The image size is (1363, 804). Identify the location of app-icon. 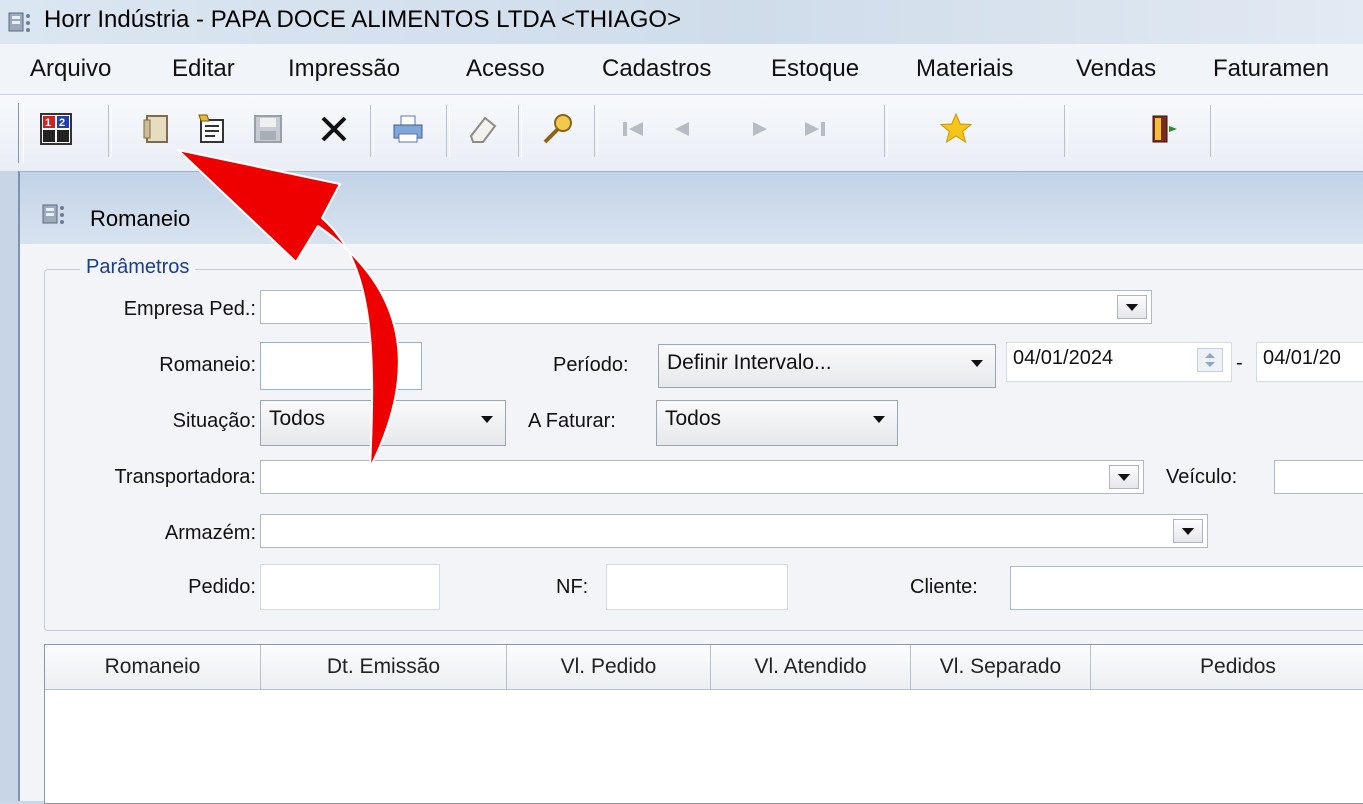
(19, 22).